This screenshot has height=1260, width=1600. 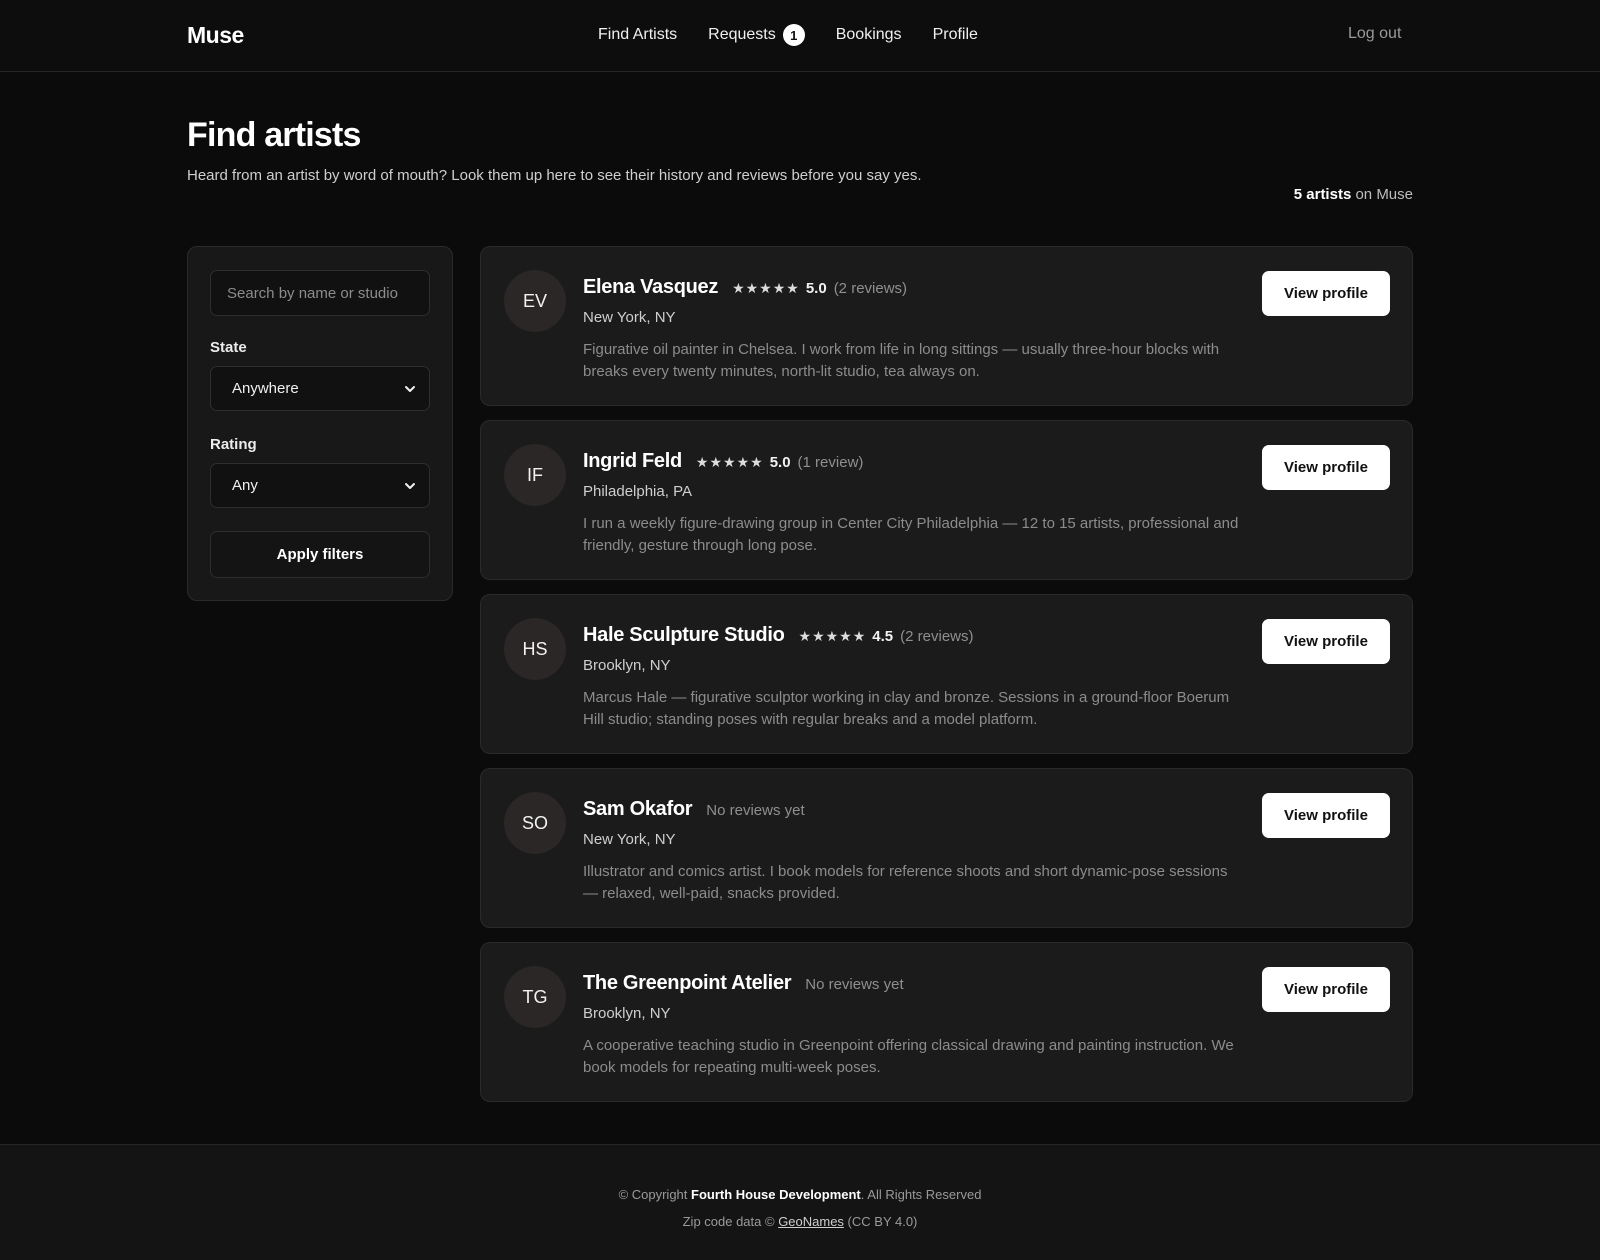 What do you see at coordinates (233, 444) in the screenshot?
I see `rating-label: Rating` at bounding box center [233, 444].